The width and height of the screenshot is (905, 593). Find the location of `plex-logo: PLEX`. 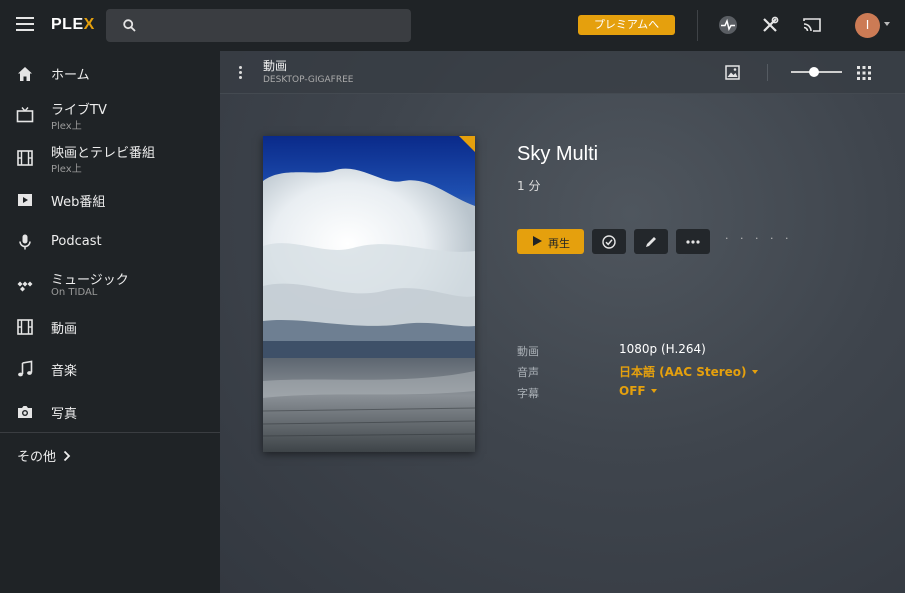

plex-logo: PLEX is located at coordinates (73, 25).